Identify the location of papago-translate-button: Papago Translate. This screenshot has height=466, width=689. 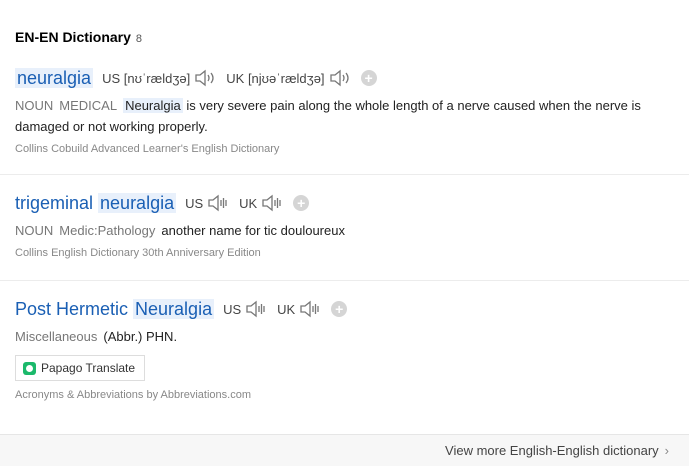
(80, 368).